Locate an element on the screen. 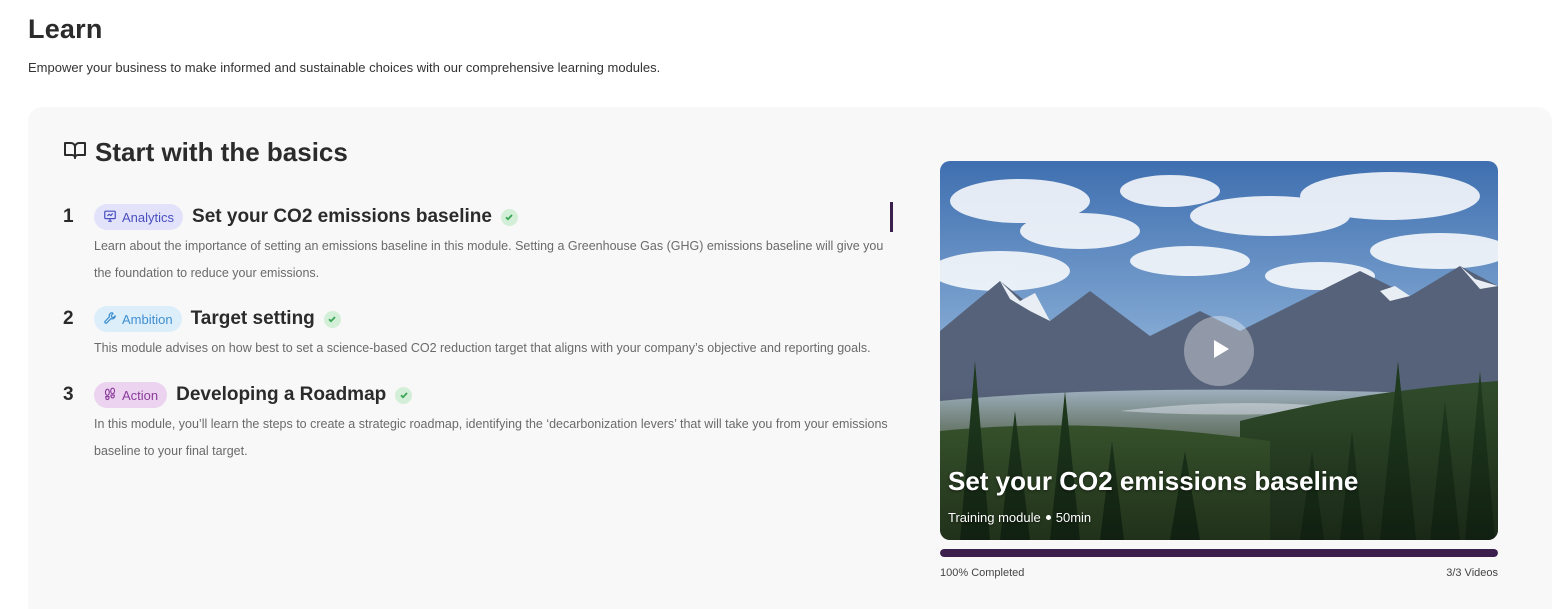 The image size is (1565, 609). section-header: Start with the basics is located at coordinates (205, 152).